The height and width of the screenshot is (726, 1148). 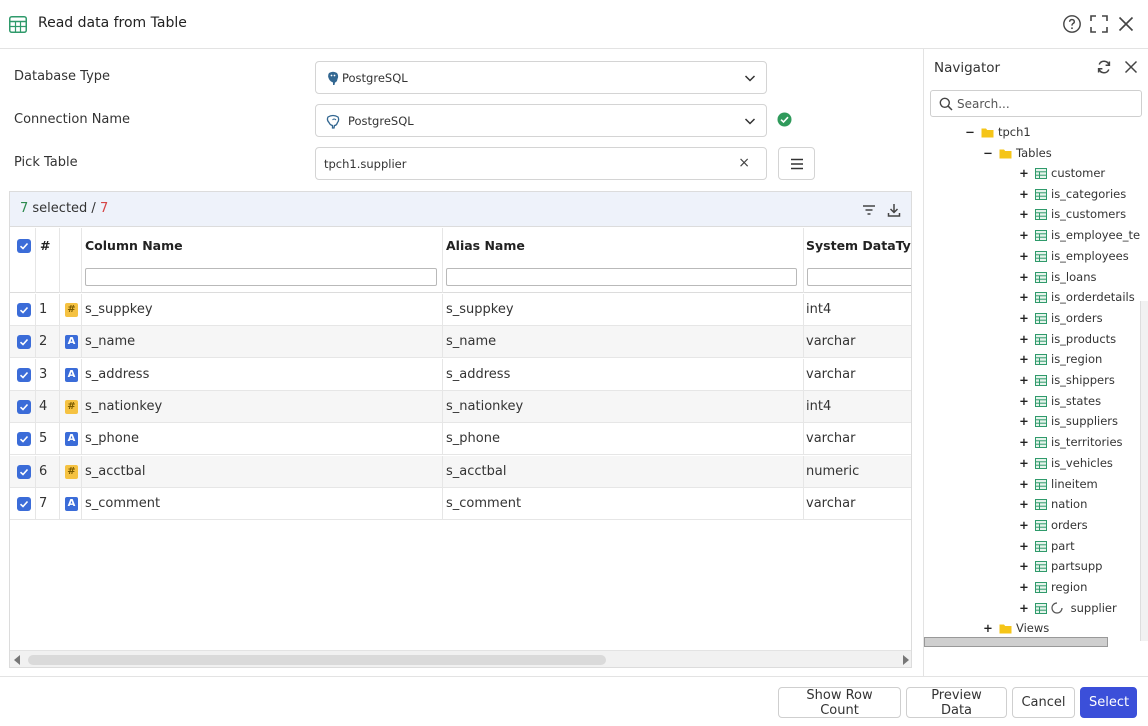 I want to click on refresh-icon, so click(x=1104, y=67).